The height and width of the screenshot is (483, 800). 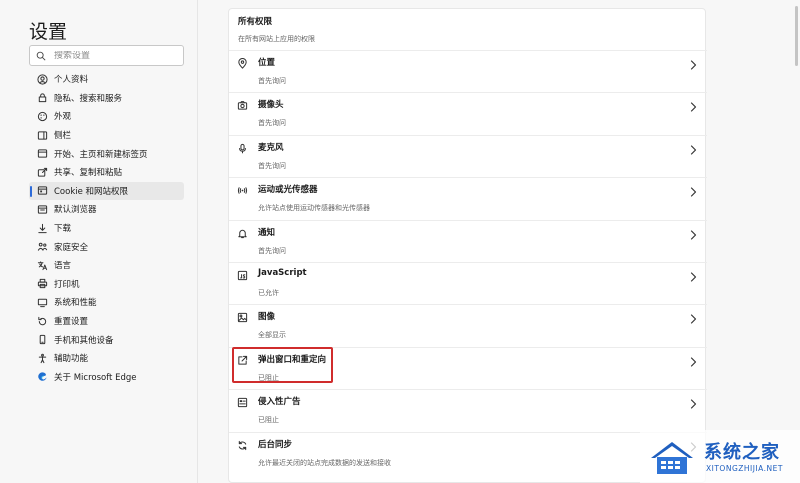 I want to click on sync-icon, so click(x=242, y=445).